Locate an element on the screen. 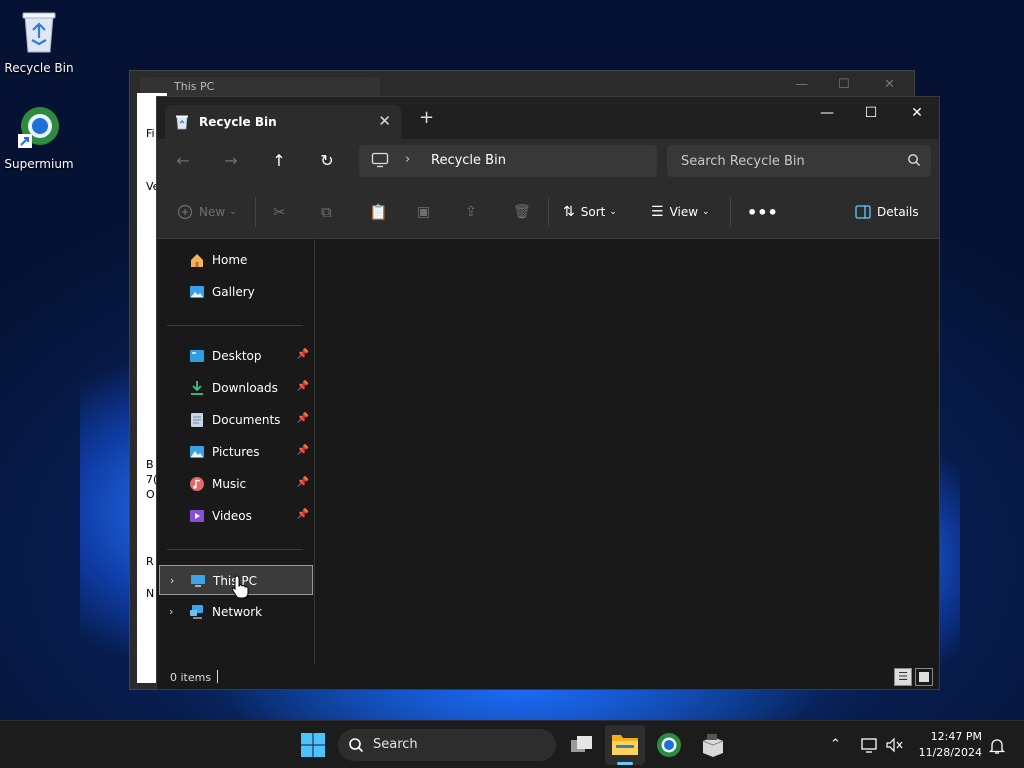  taskbar-search-label: Search is located at coordinates (395, 744).